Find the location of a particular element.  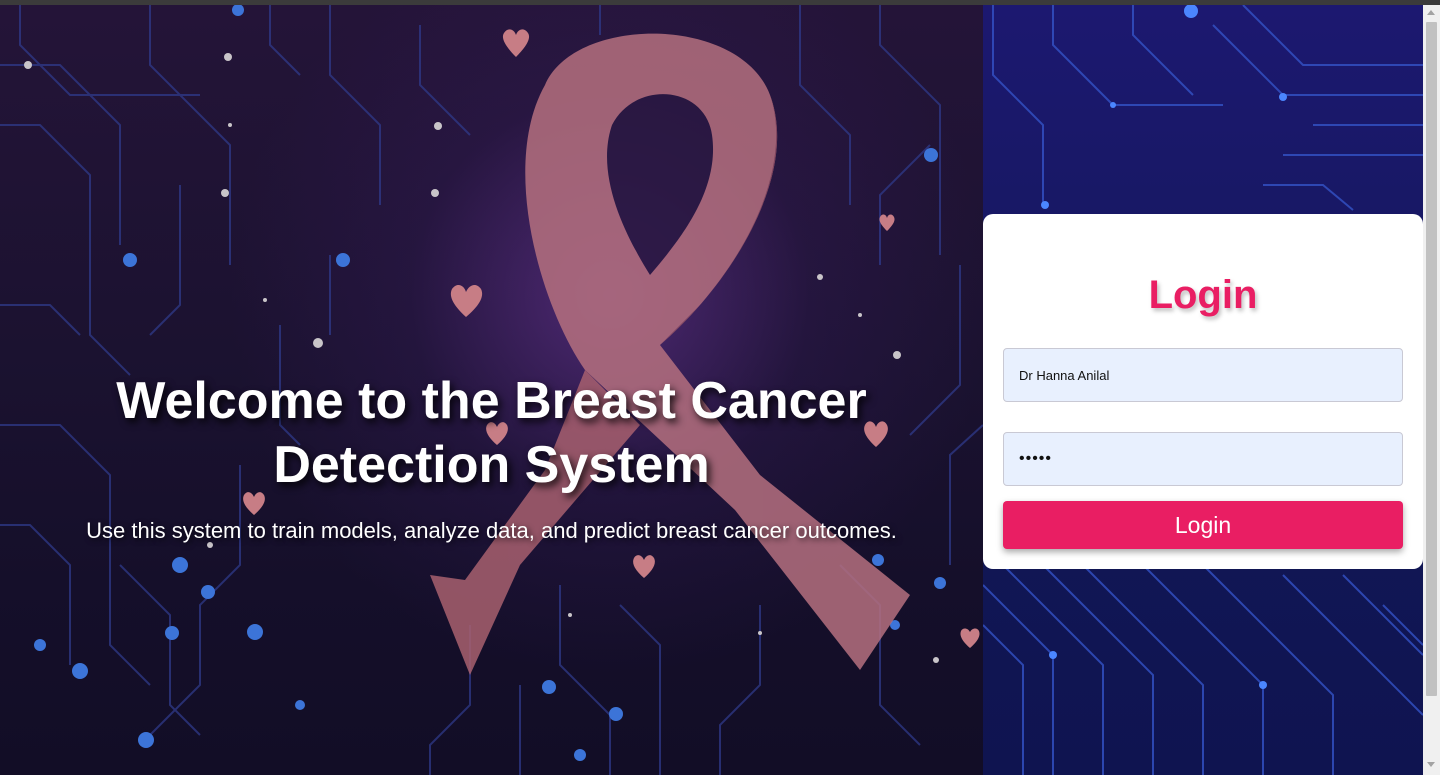

login-card: Login Login is located at coordinates (1203, 391).